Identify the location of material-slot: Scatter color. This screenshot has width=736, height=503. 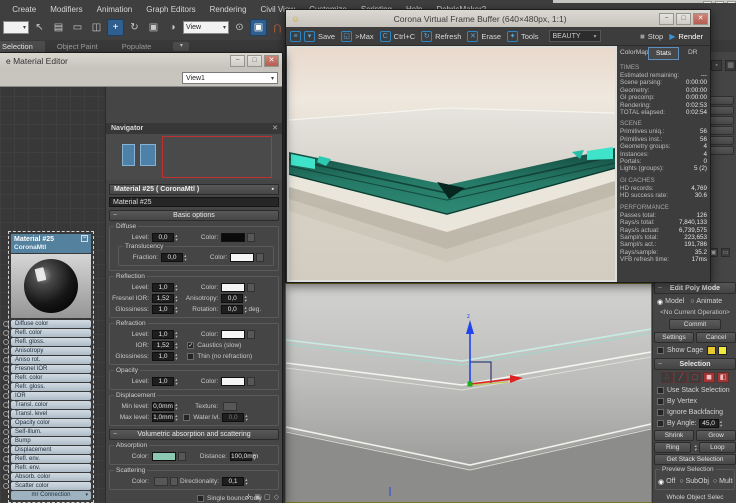
(47, 486).